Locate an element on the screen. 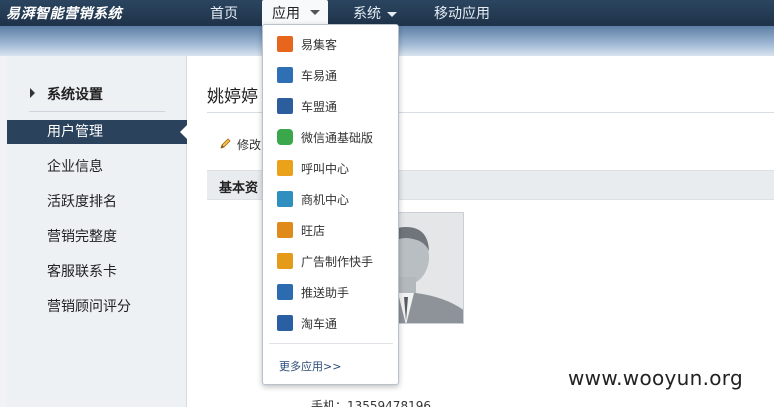  watermark: www.wooyun.org is located at coordinates (655, 378).